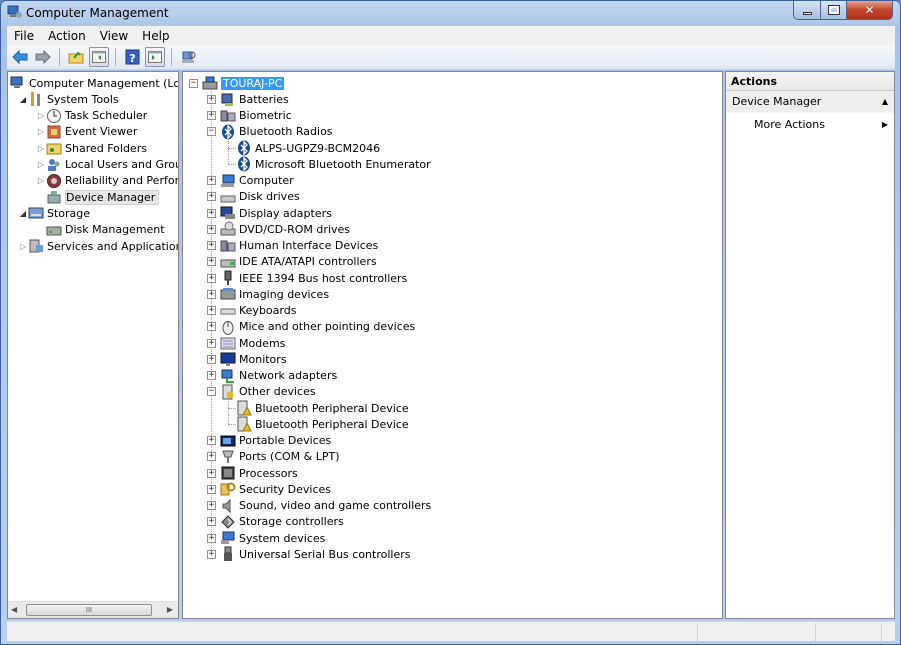  I want to click on device-category: + Computer, so click(250, 181).